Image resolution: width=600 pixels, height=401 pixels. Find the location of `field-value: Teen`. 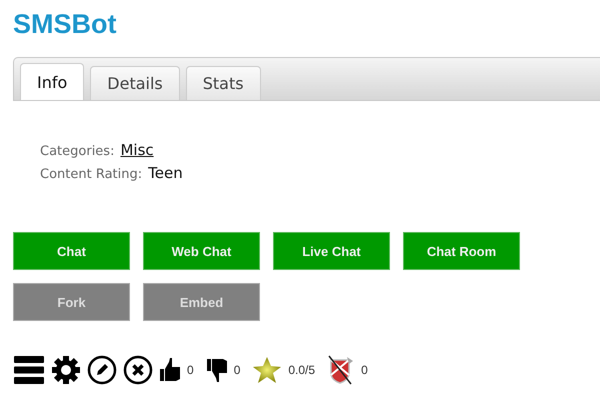

field-value: Teen is located at coordinates (165, 173).